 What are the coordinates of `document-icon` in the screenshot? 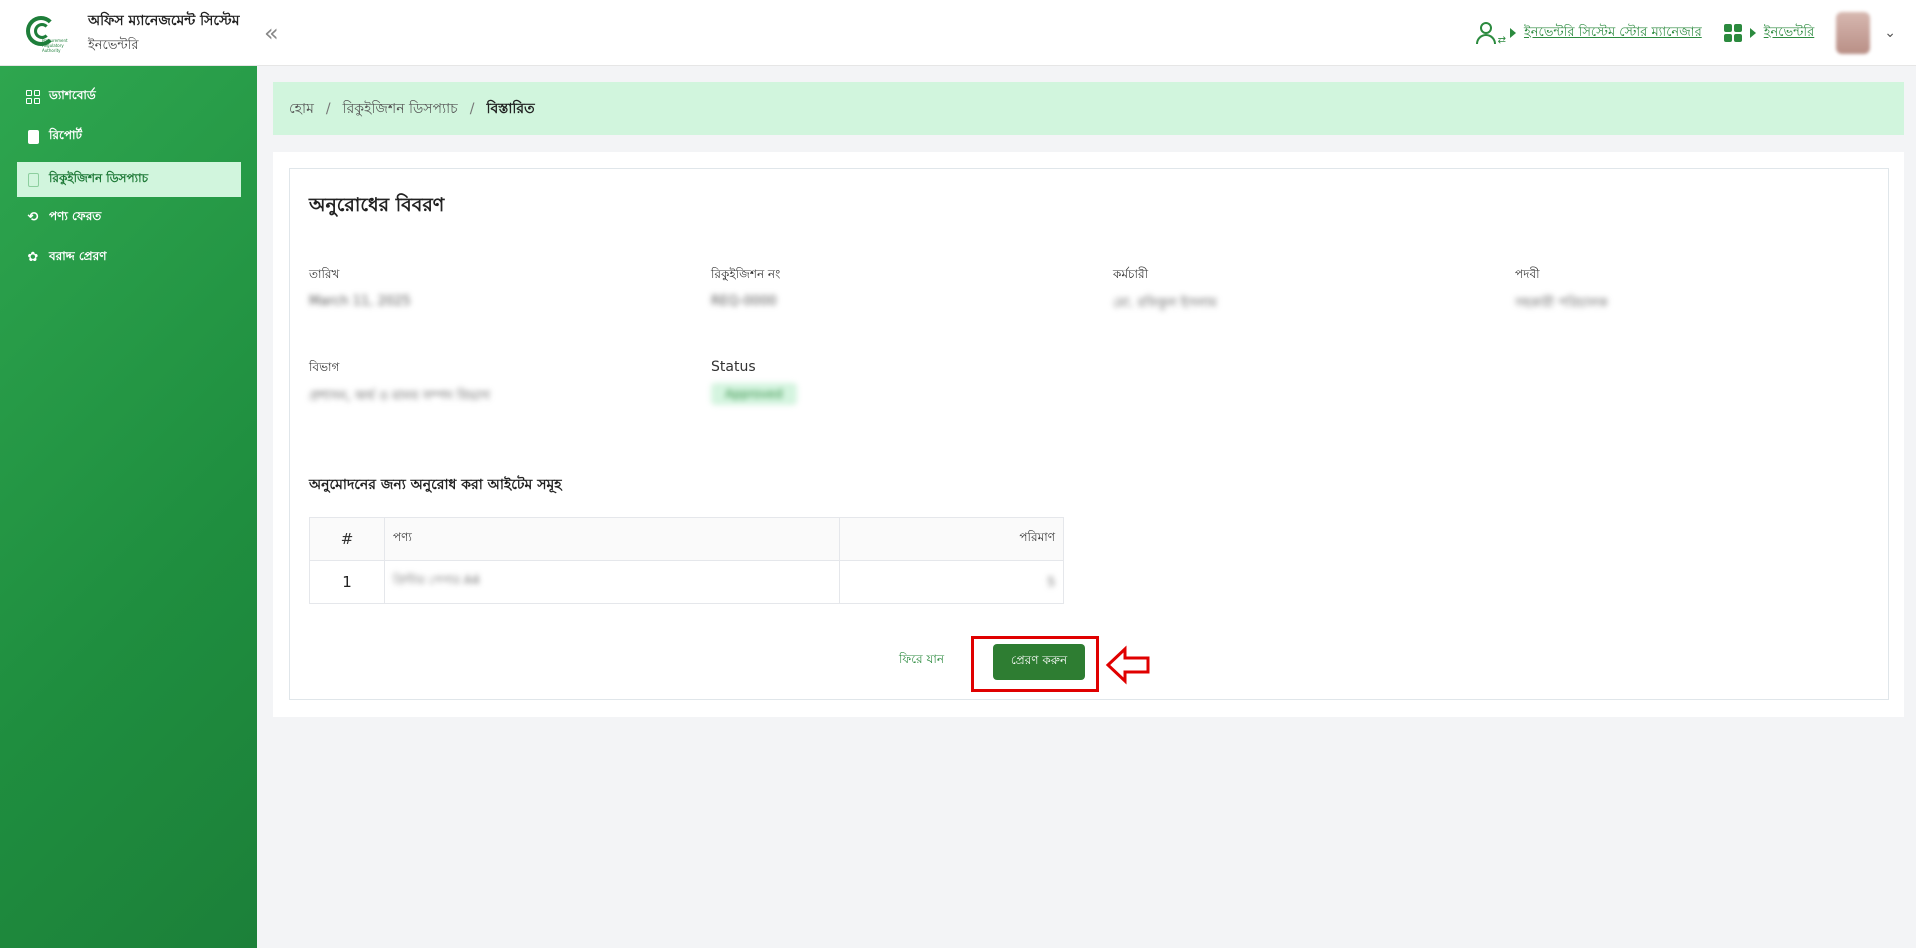 It's located at (33, 137).